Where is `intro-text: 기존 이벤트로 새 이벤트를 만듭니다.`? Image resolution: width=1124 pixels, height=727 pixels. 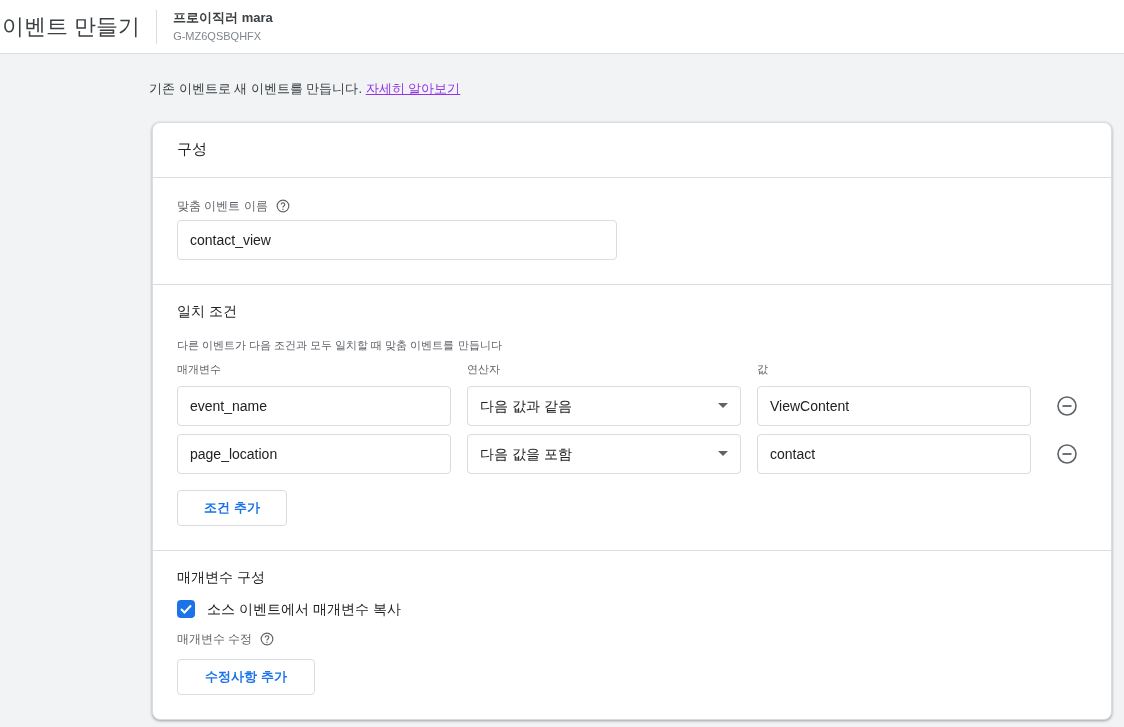 intro-text: 기존 이벤트로 새 이벤트를 만듭니다. is located at coordinates (256, 88).